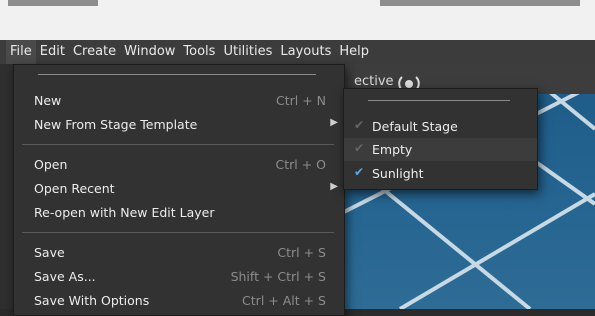  Describe the element at coordinates (179, 253) in the screenshot. I see `menu-item-save: Save Ctrl + S` at that location.